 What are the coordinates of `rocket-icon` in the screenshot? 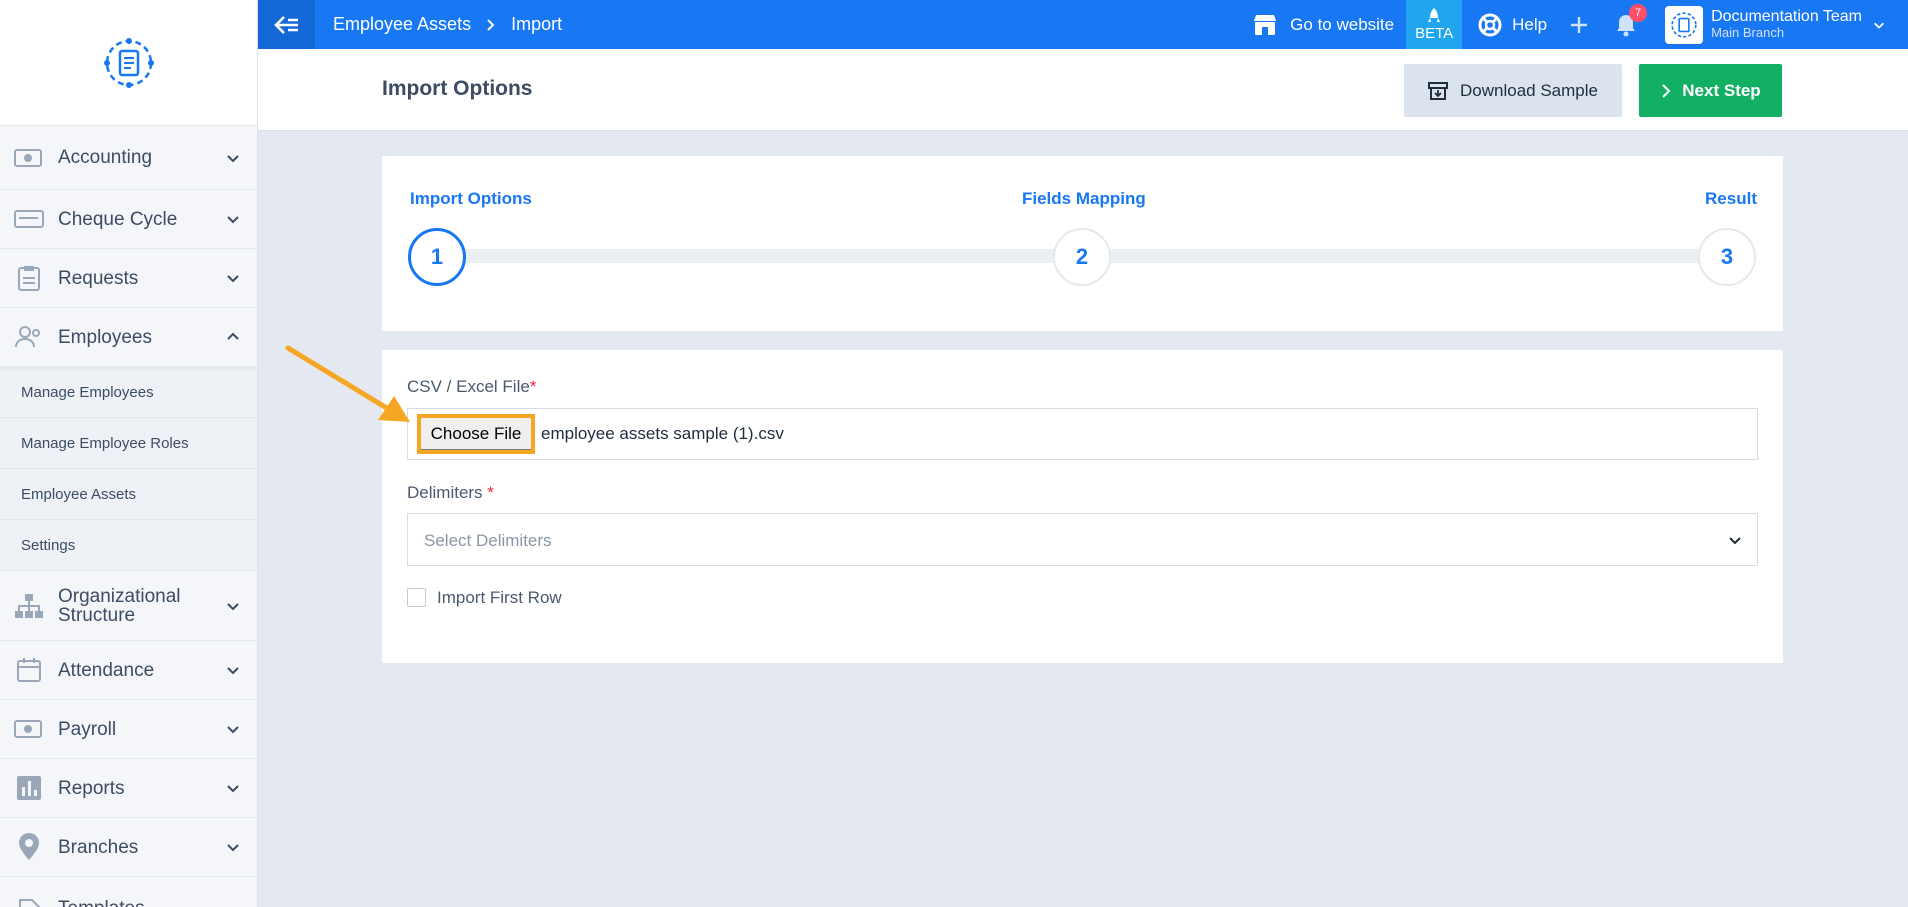 It's located at (1434, 15).